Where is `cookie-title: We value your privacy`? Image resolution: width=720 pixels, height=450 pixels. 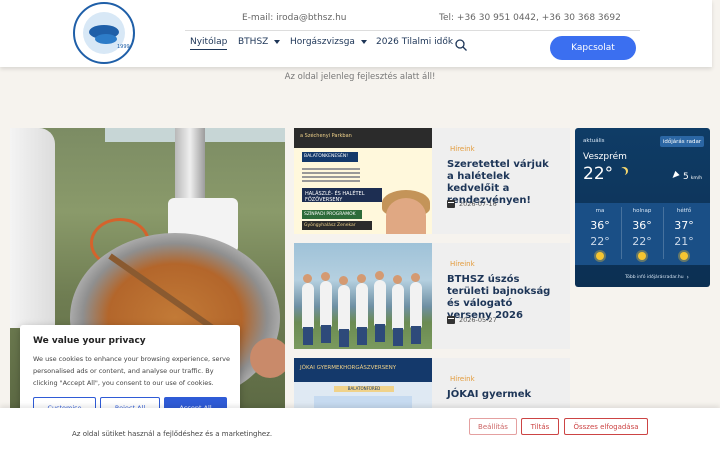
cookie-title: We value your privacy is located at coordinates (89, 341).